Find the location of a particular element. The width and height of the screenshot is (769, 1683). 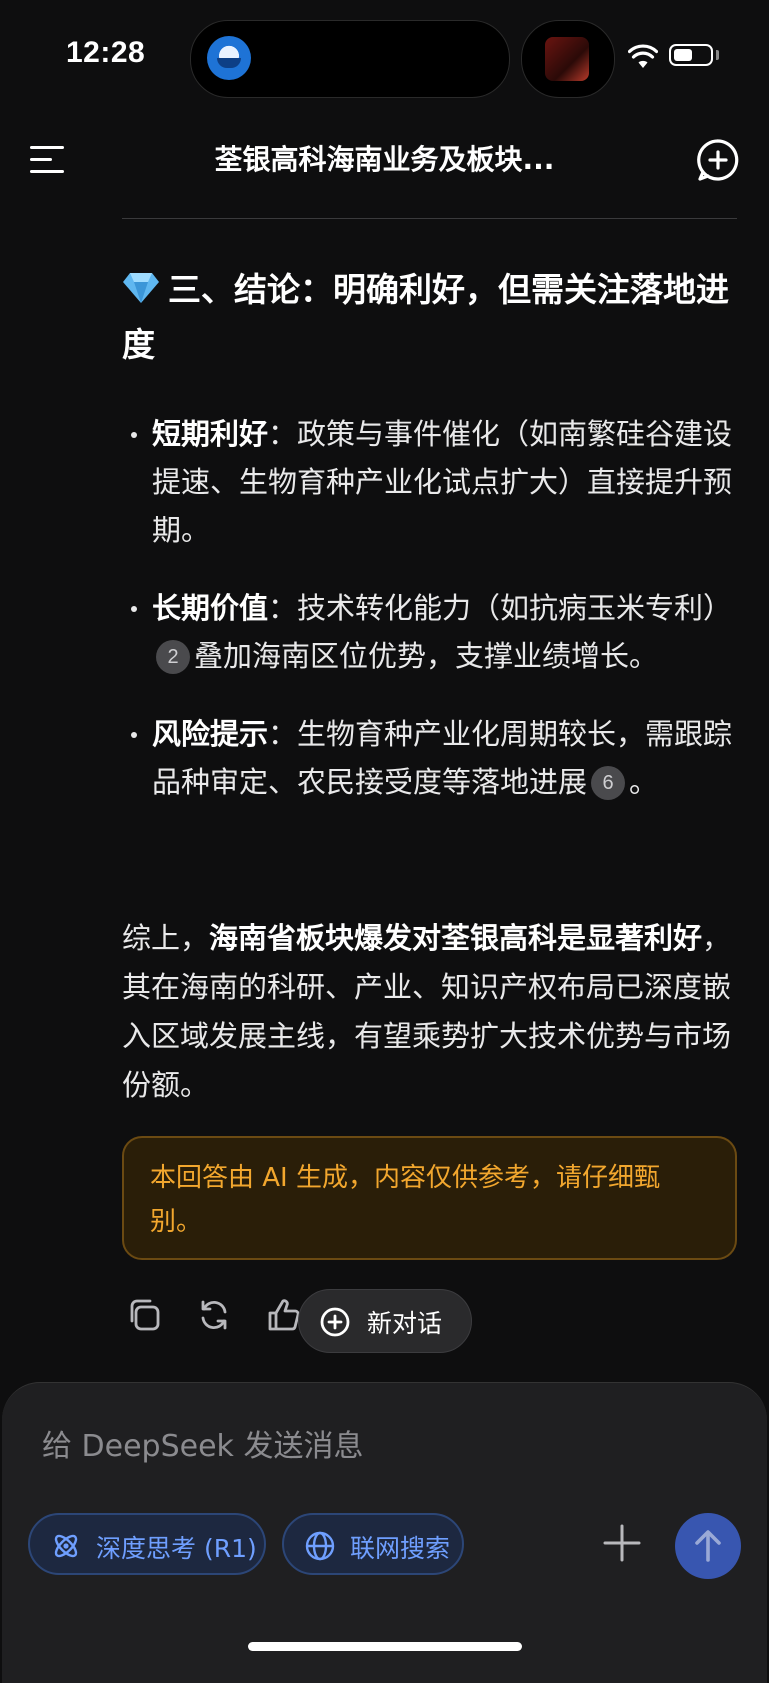

now-playing-island is located at coordinates (568, 59).